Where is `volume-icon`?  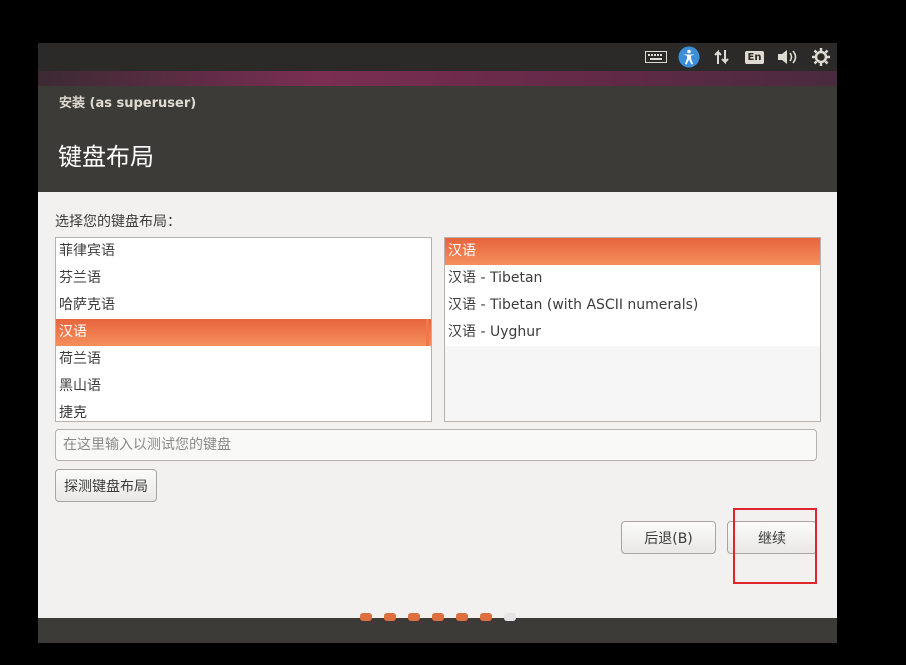 volume-icon is located at coordinates (787, 57).